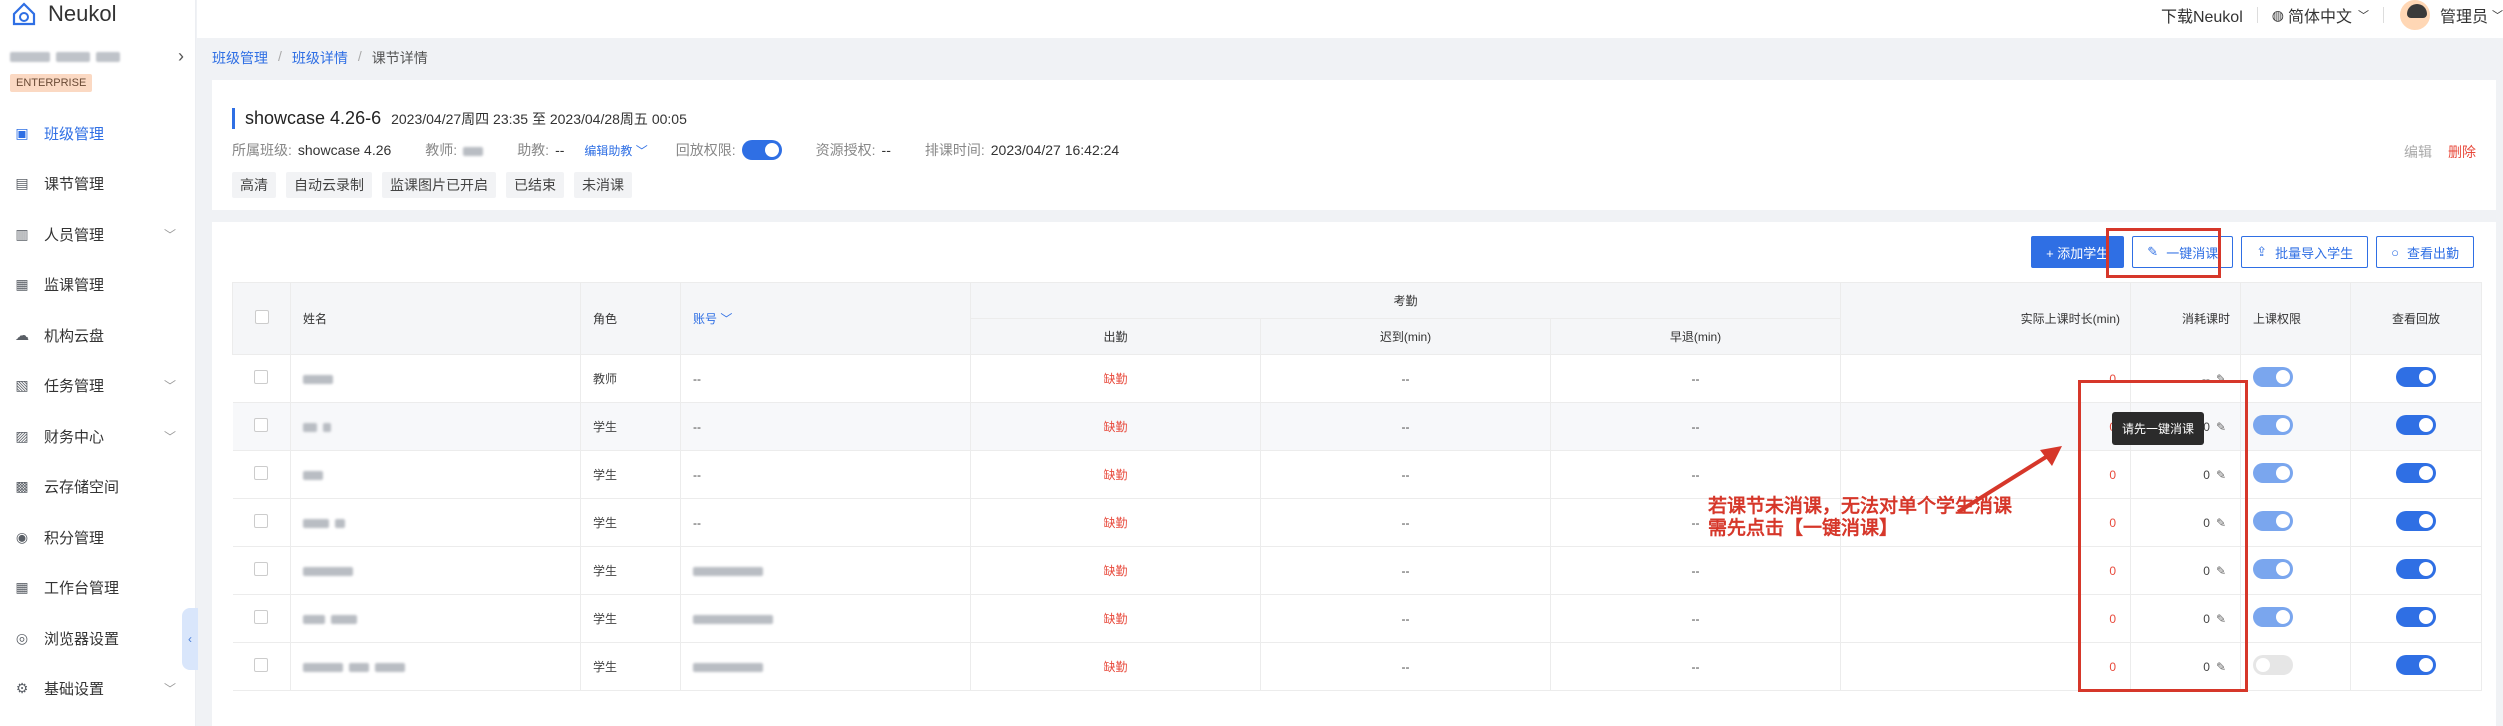 The height and width of the screenshot is (726, 2503). Describe the element at coordinates (22, 435) in the screenshot. I see `finance-icon: ▨` at that location.